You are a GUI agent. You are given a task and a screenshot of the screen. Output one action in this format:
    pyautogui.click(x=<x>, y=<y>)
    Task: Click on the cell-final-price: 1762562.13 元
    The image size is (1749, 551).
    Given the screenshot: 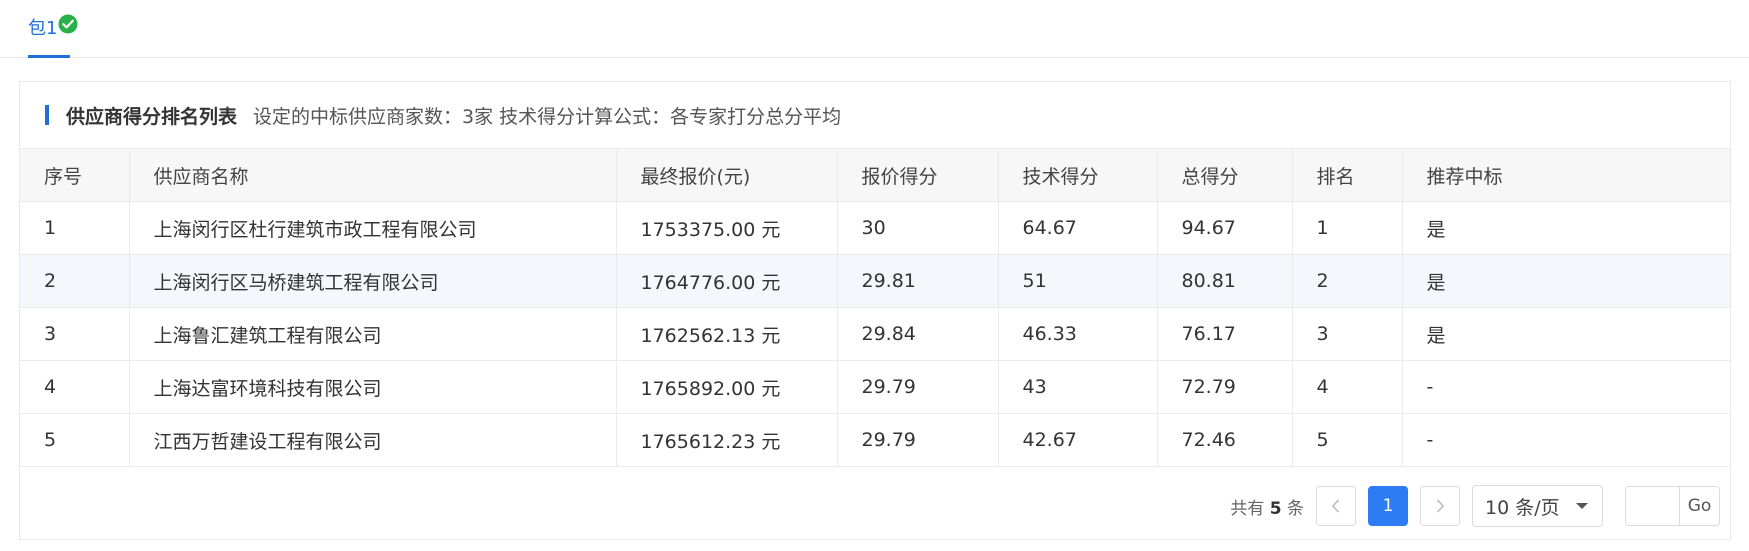 What is the action you would take?
    pyautogui.click(x=727, y=334)
    